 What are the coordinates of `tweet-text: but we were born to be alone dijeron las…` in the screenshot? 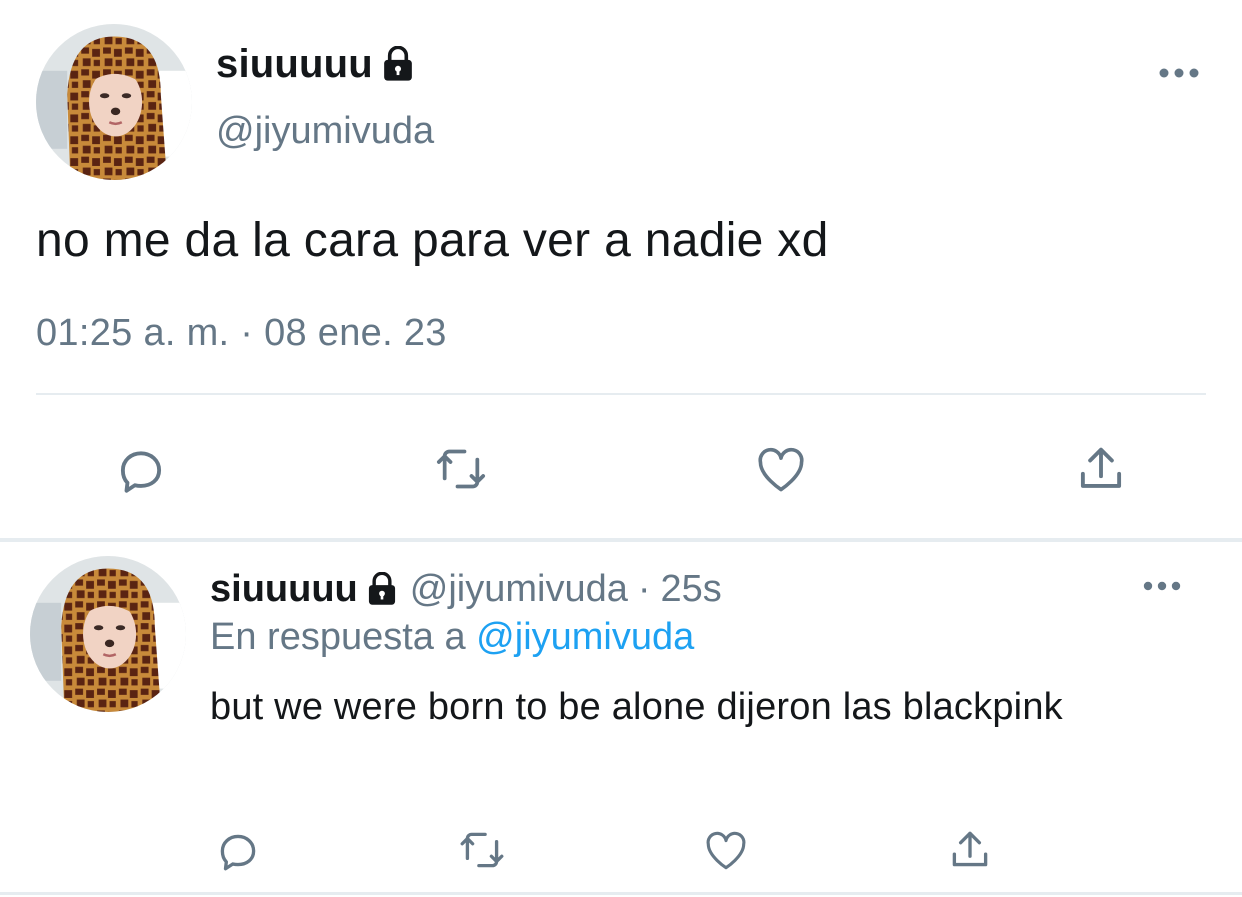 It's located at (636, 707).